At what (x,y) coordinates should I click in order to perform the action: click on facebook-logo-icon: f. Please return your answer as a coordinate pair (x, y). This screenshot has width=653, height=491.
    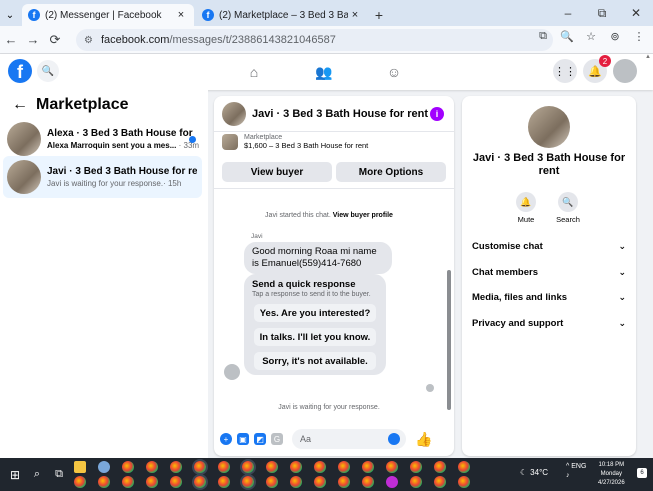
    Looking at the image, I should click on (20, 71).